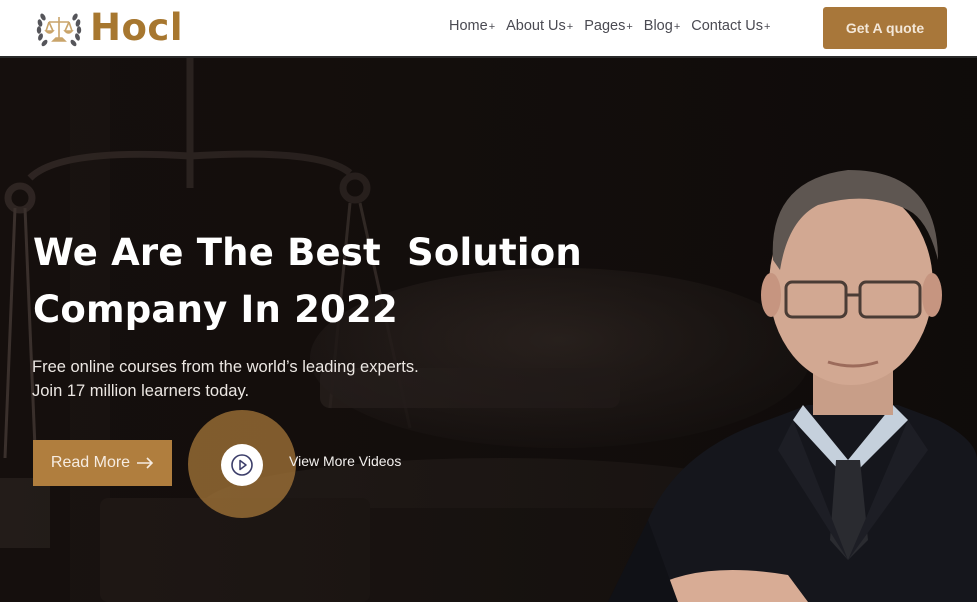 The height and width of the screenshot is (602, 977). Describe the element at coordinates (658, 26) in the screenshot. I see `nav-label: Blog` at that location.